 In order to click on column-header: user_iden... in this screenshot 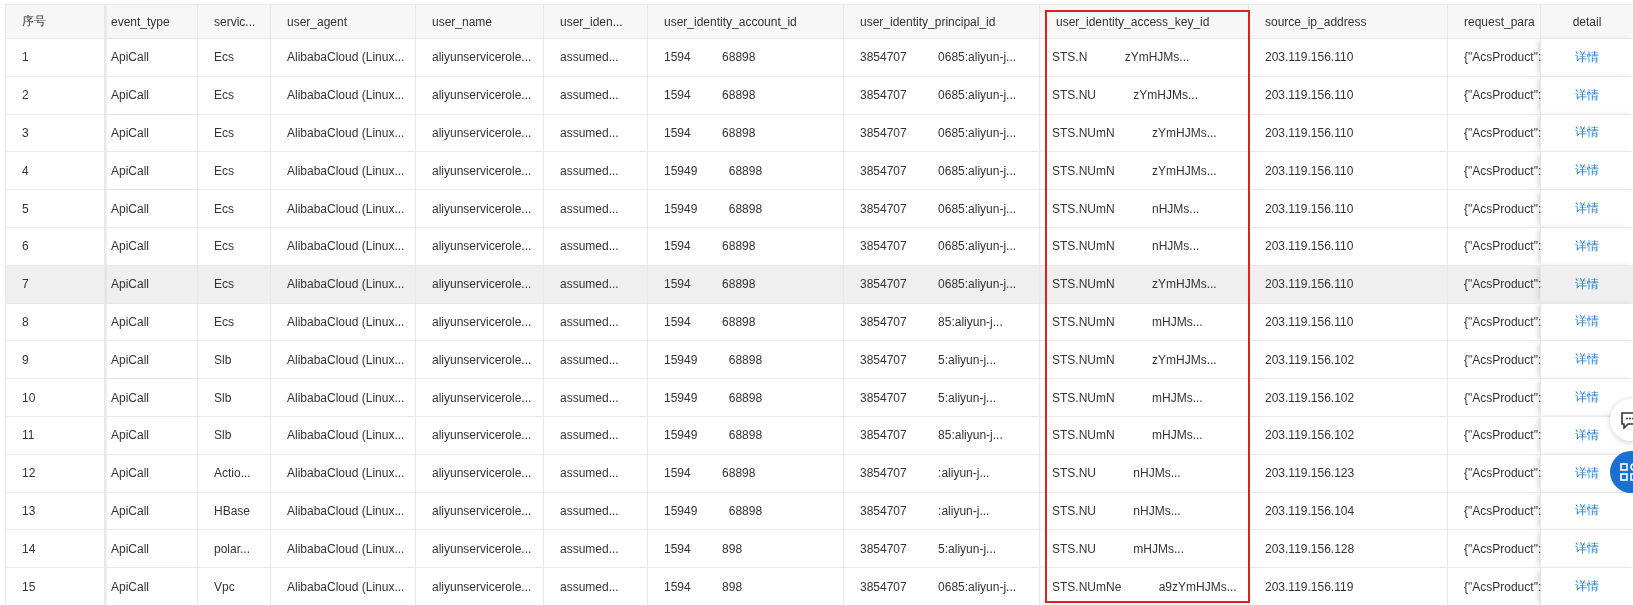, I will do `click(595, 21)`.